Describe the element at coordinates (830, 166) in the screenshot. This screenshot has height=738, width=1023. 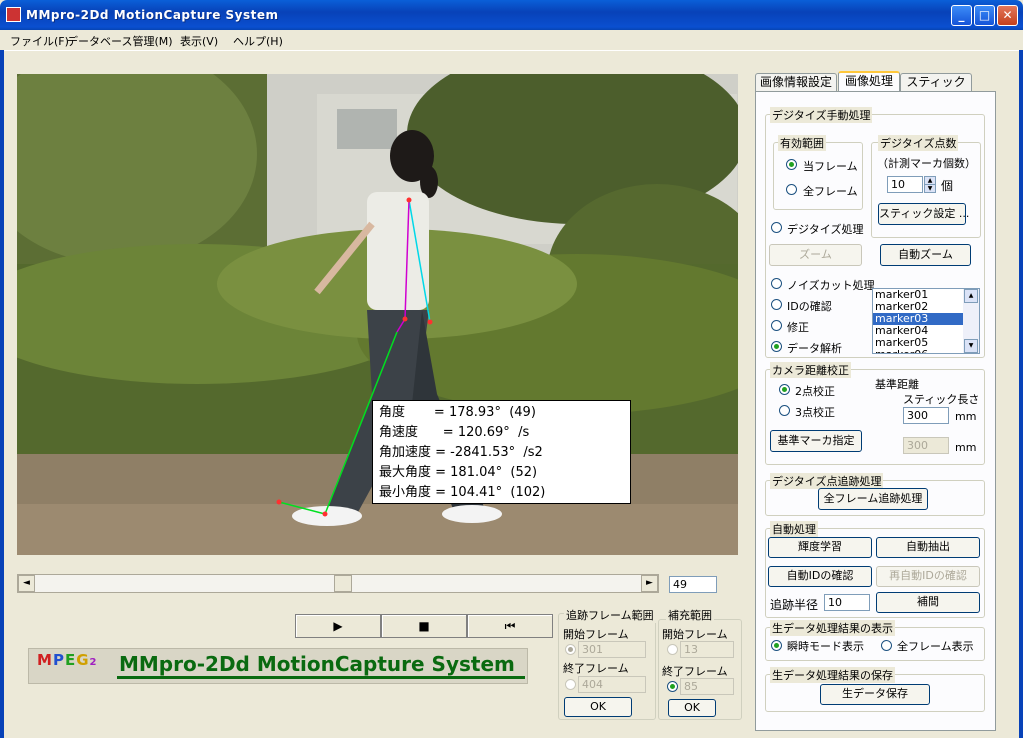
I see `current-frame-label: 当フレーム` at that location.